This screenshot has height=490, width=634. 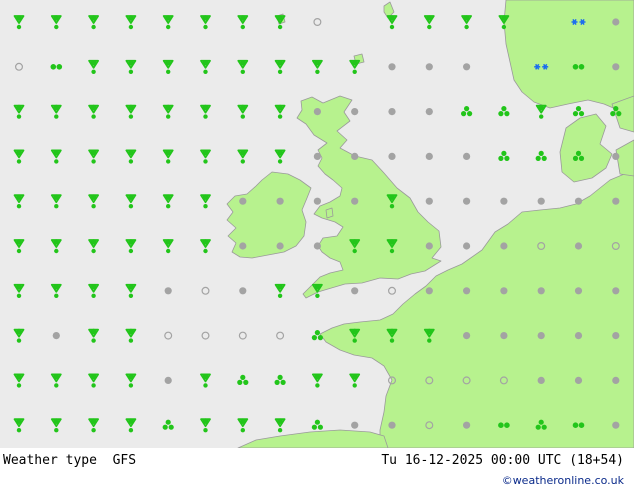 I want to click on map-title: Weather type GFS, so click(x=70, y=460).